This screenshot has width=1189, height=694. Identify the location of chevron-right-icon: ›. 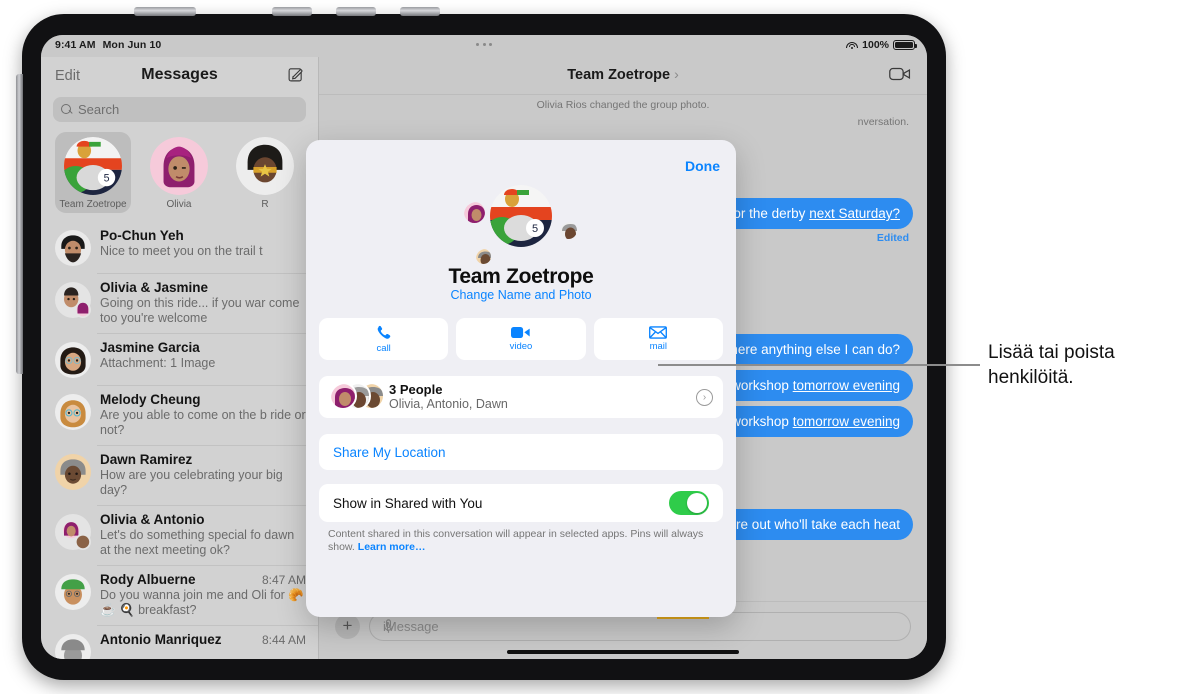
(676, 74).